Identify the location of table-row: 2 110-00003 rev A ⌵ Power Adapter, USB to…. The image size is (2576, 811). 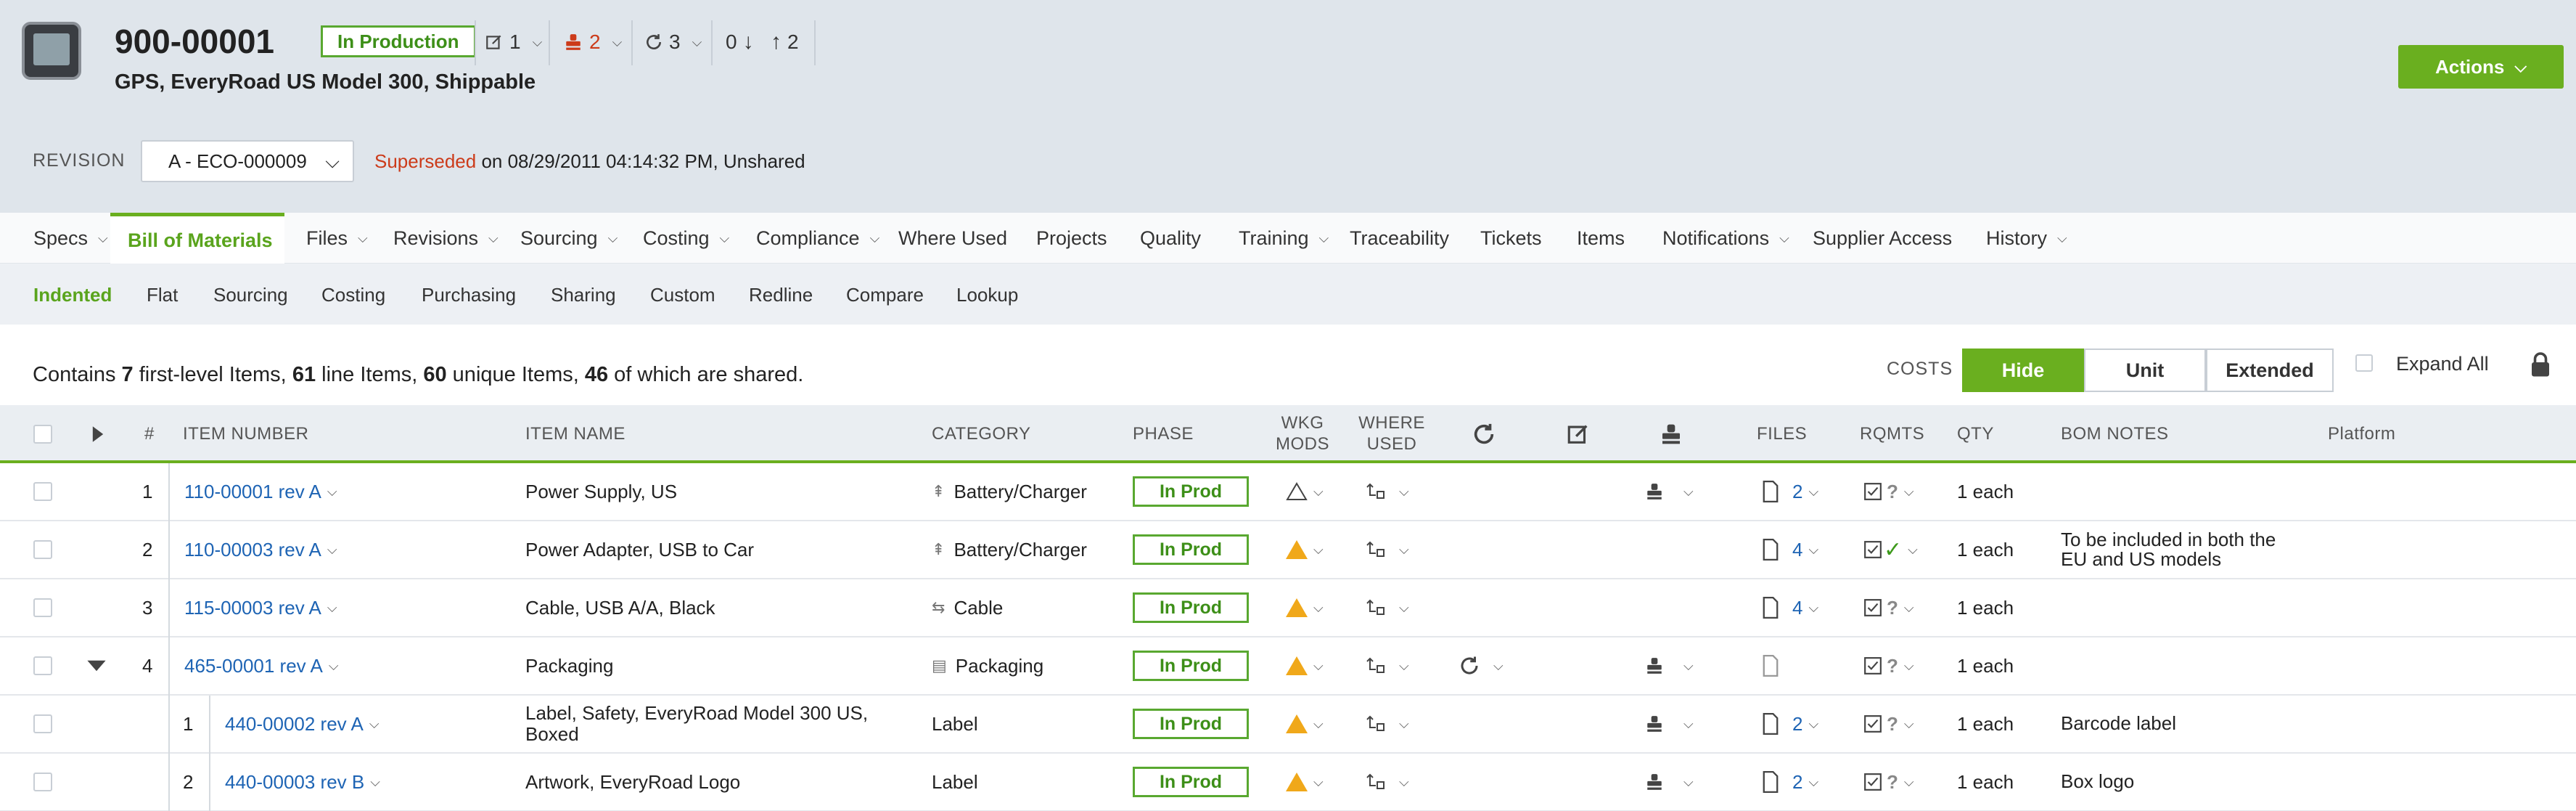
(1288, 550).